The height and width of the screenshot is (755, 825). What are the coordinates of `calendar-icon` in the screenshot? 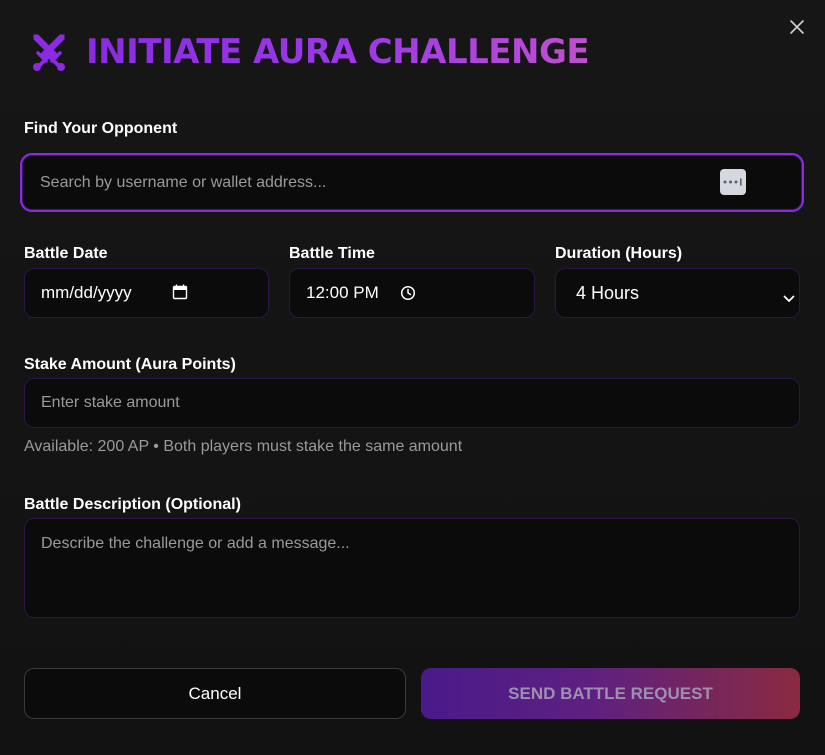 It's located at (180, 294).